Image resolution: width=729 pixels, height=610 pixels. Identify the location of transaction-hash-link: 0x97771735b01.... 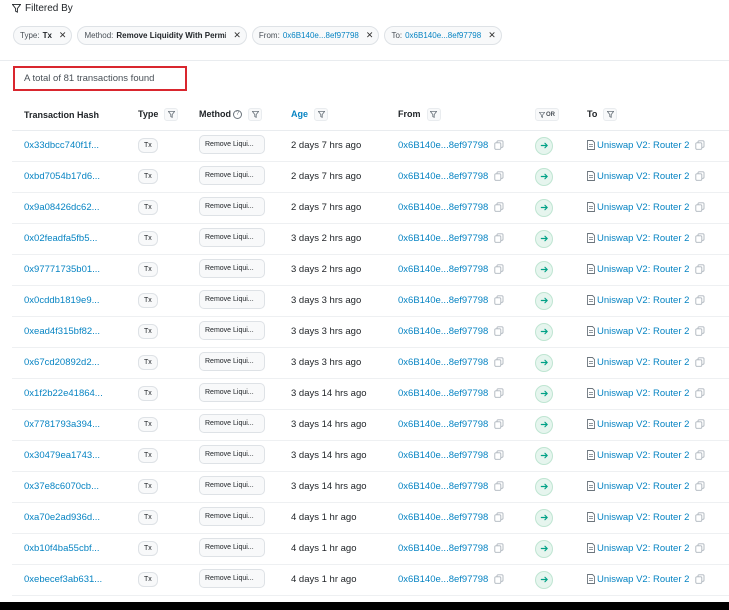
(62, 269).